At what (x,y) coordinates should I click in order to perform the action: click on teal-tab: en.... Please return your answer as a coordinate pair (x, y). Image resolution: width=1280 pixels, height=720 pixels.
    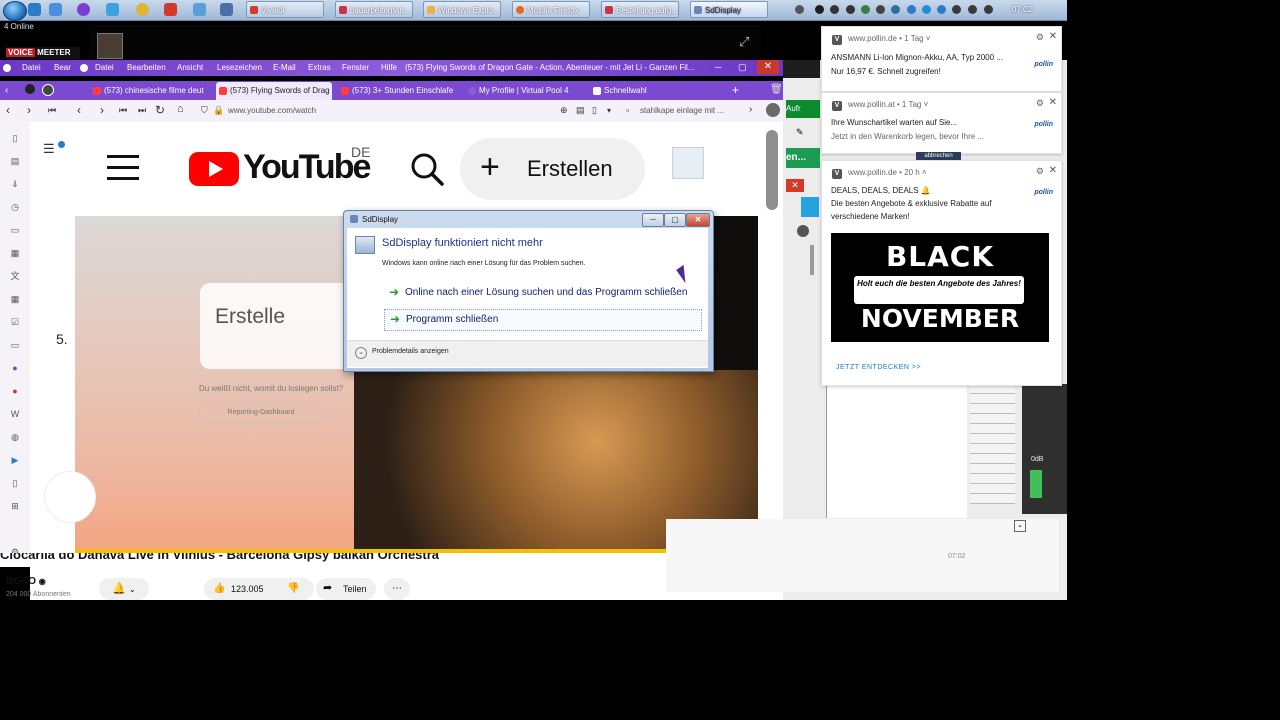
    Looking at the image, I should click on (803, 158).